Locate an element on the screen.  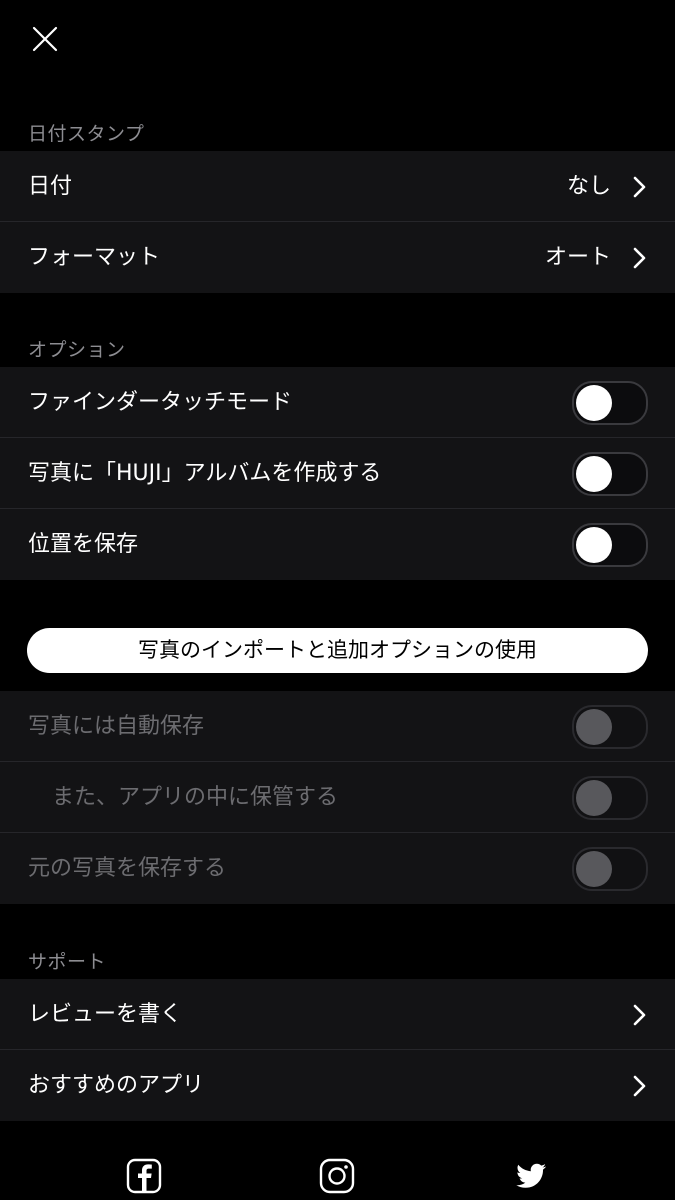
keep-in-app-label: また、アプリの中に保管する is located at coordinates (195, 797).